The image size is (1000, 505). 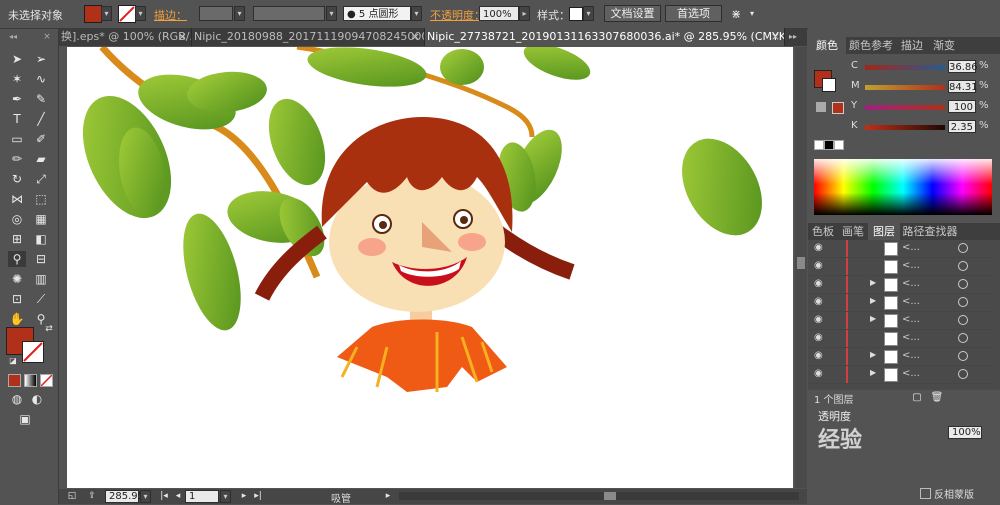 What do you see at coordinates (41, 199) in the screenshot?
I see `free-transform-icon: ⬚` at bounding box center [41, 199].